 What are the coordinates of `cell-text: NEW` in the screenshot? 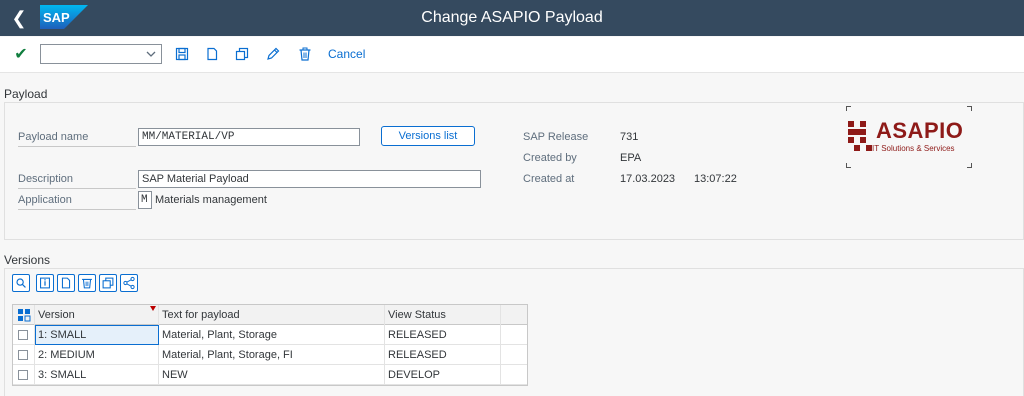 It's located at (272, 375).